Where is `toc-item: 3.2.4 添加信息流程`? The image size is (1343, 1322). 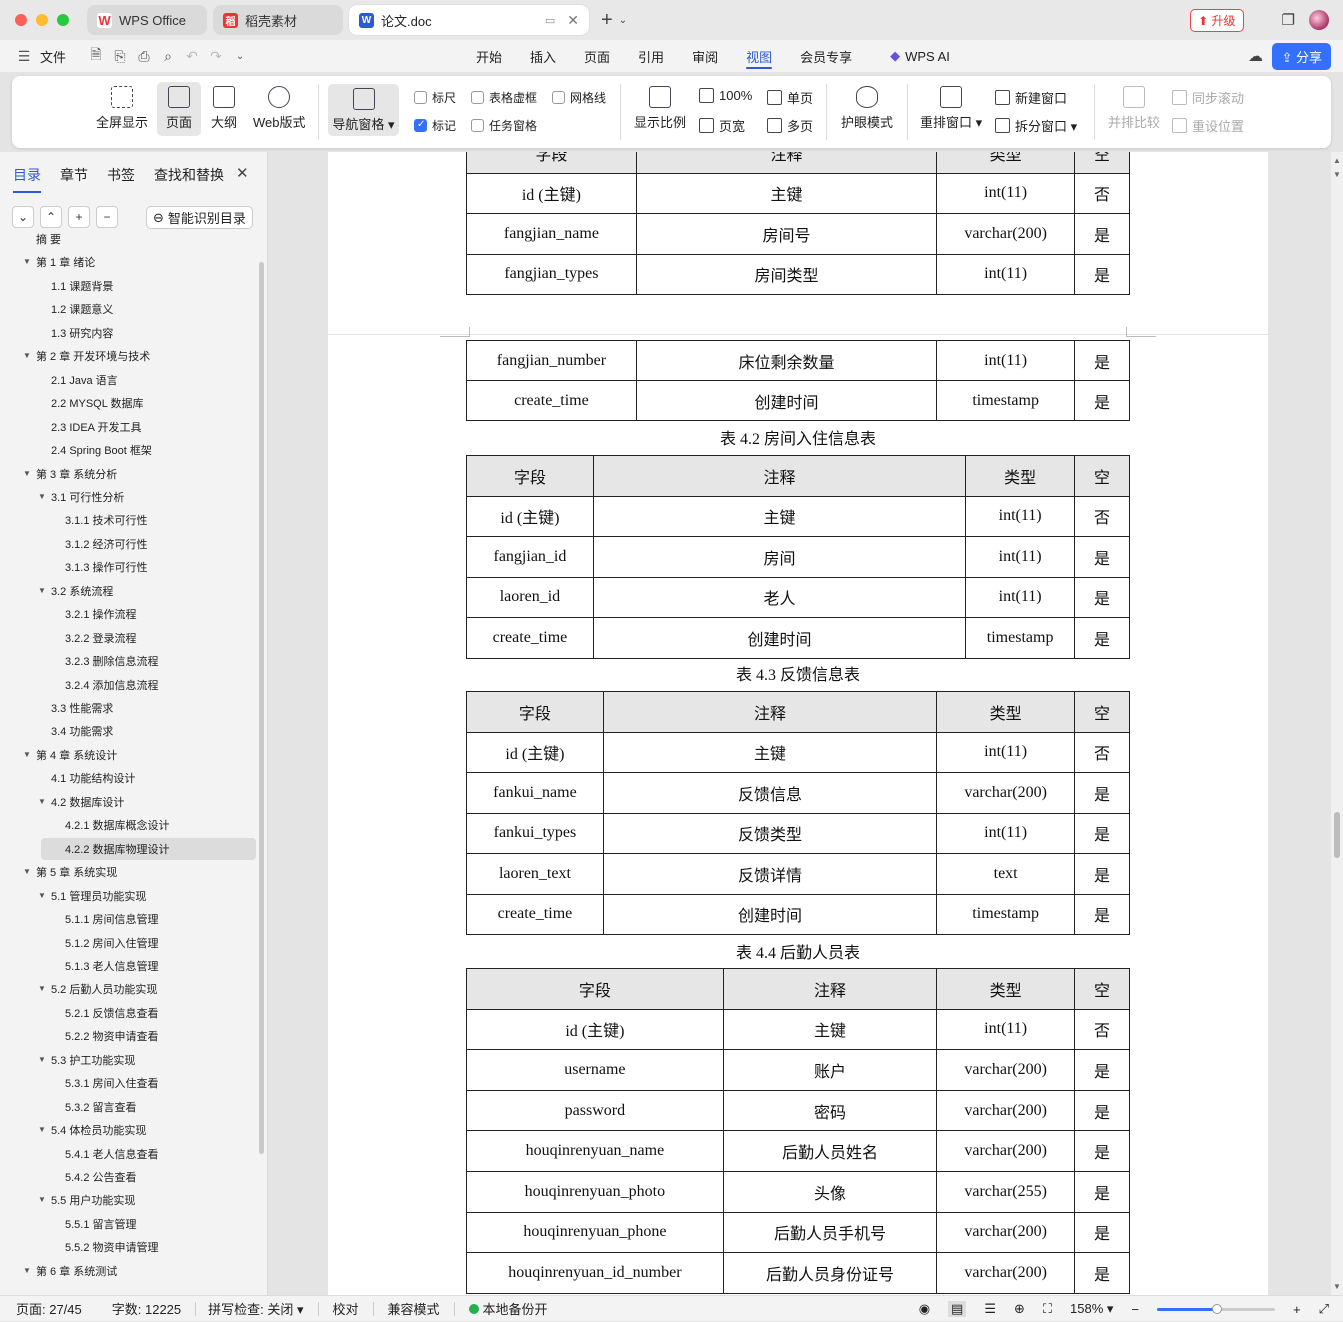 toc-item: 3.2.4 添加信息流程 is located at coordinates (112, 685).